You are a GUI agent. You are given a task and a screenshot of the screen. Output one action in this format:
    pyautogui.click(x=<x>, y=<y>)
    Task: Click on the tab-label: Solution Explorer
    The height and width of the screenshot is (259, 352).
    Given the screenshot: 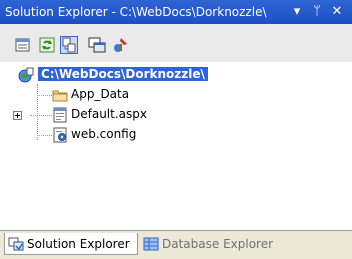 What is the action you would take?
    pyautogui.click(x=78, y=244)
    